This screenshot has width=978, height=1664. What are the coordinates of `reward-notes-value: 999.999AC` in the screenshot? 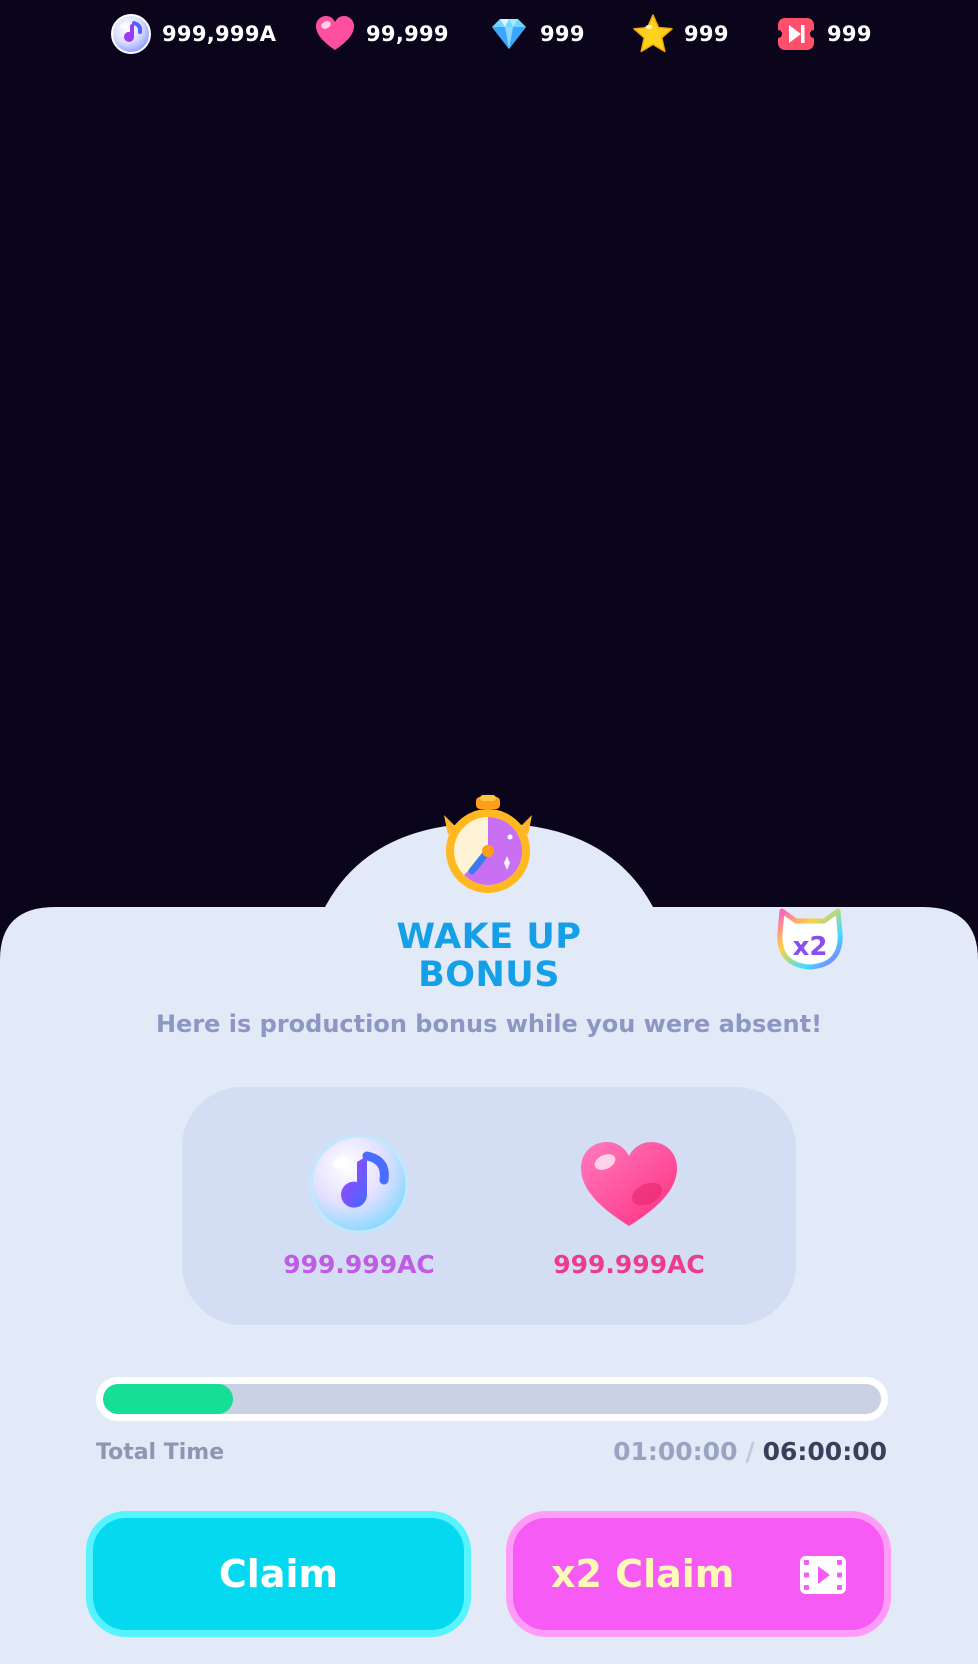 It's located at (359, 1264).